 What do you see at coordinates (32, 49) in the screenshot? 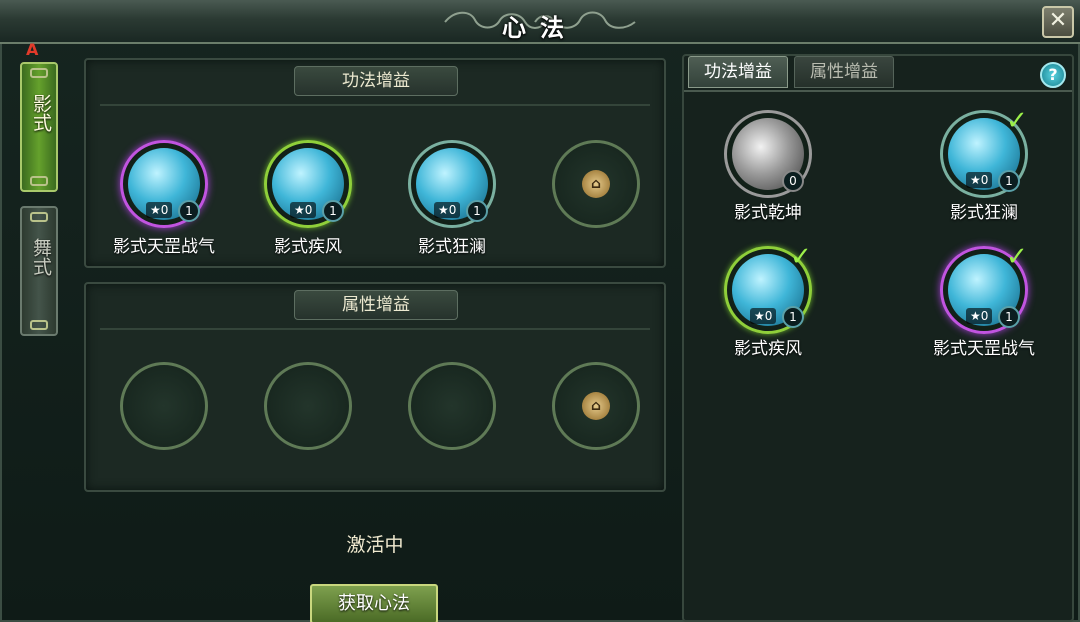
I see `new-badge-icon: A` at bounding box center [32, 49].